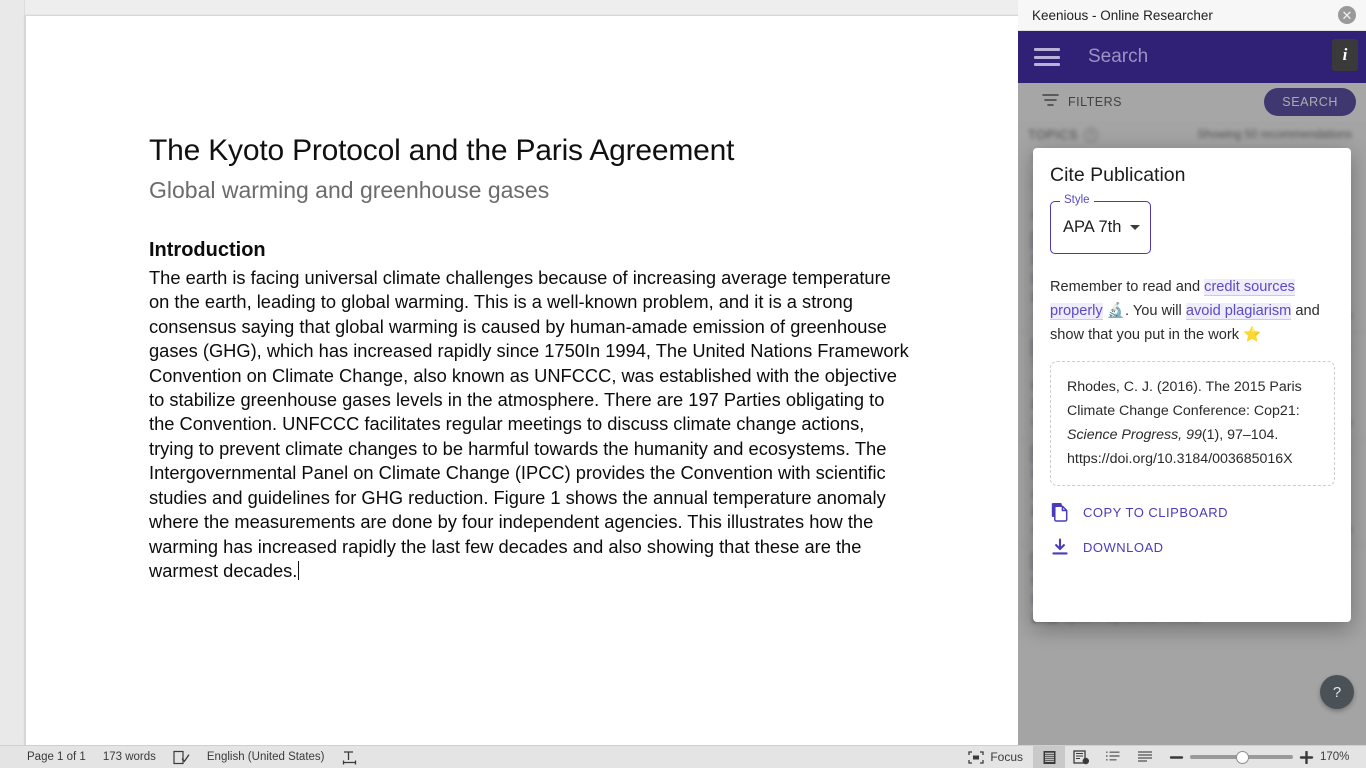  What do you see at coordinates (1118, 175) in the screenshot?
I see `dialog-title: Cite Publication` at bounding box center [1118, 175].